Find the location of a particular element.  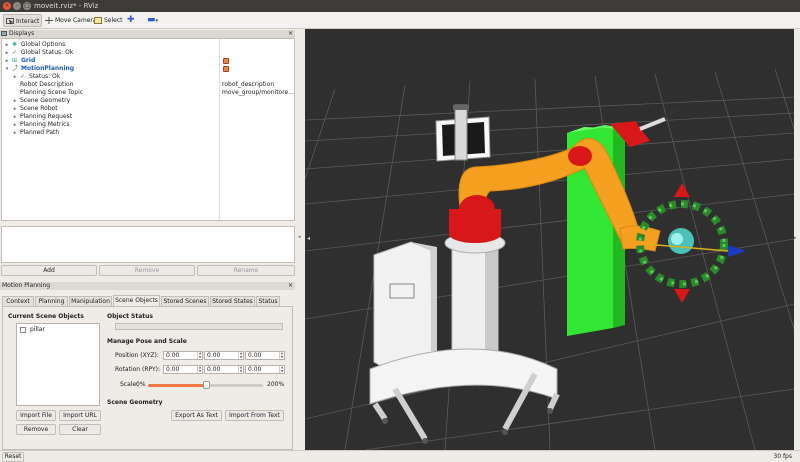

position-z-value: 0.00 is located at coordinates (255, 355).